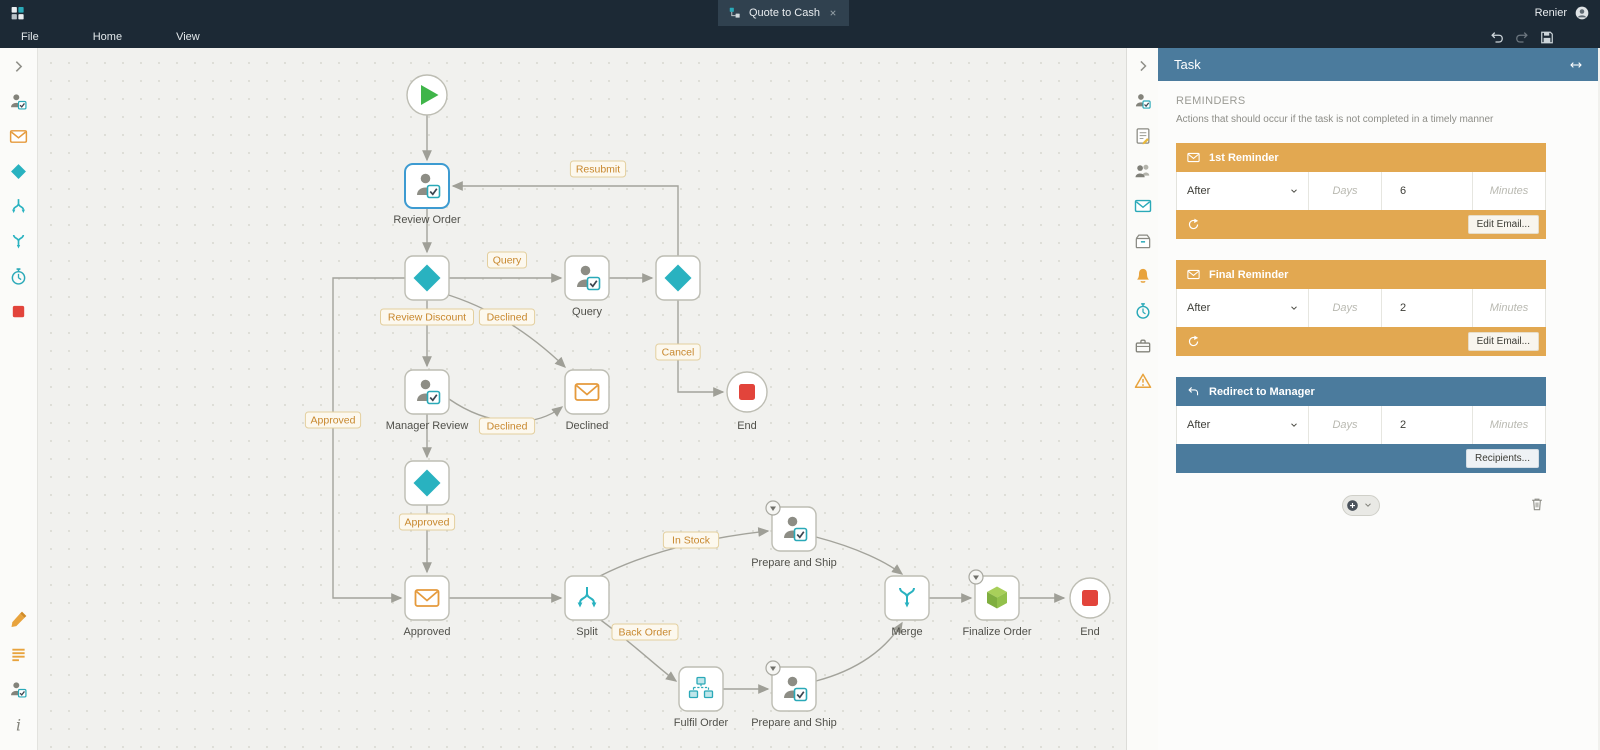 The width and height of the screenshot is (1600, 750). What do you see at coordinates (1262, 391) in the screenshot?
I see `card-title: Redirect to Manager` at bounding box center [1262, 391].